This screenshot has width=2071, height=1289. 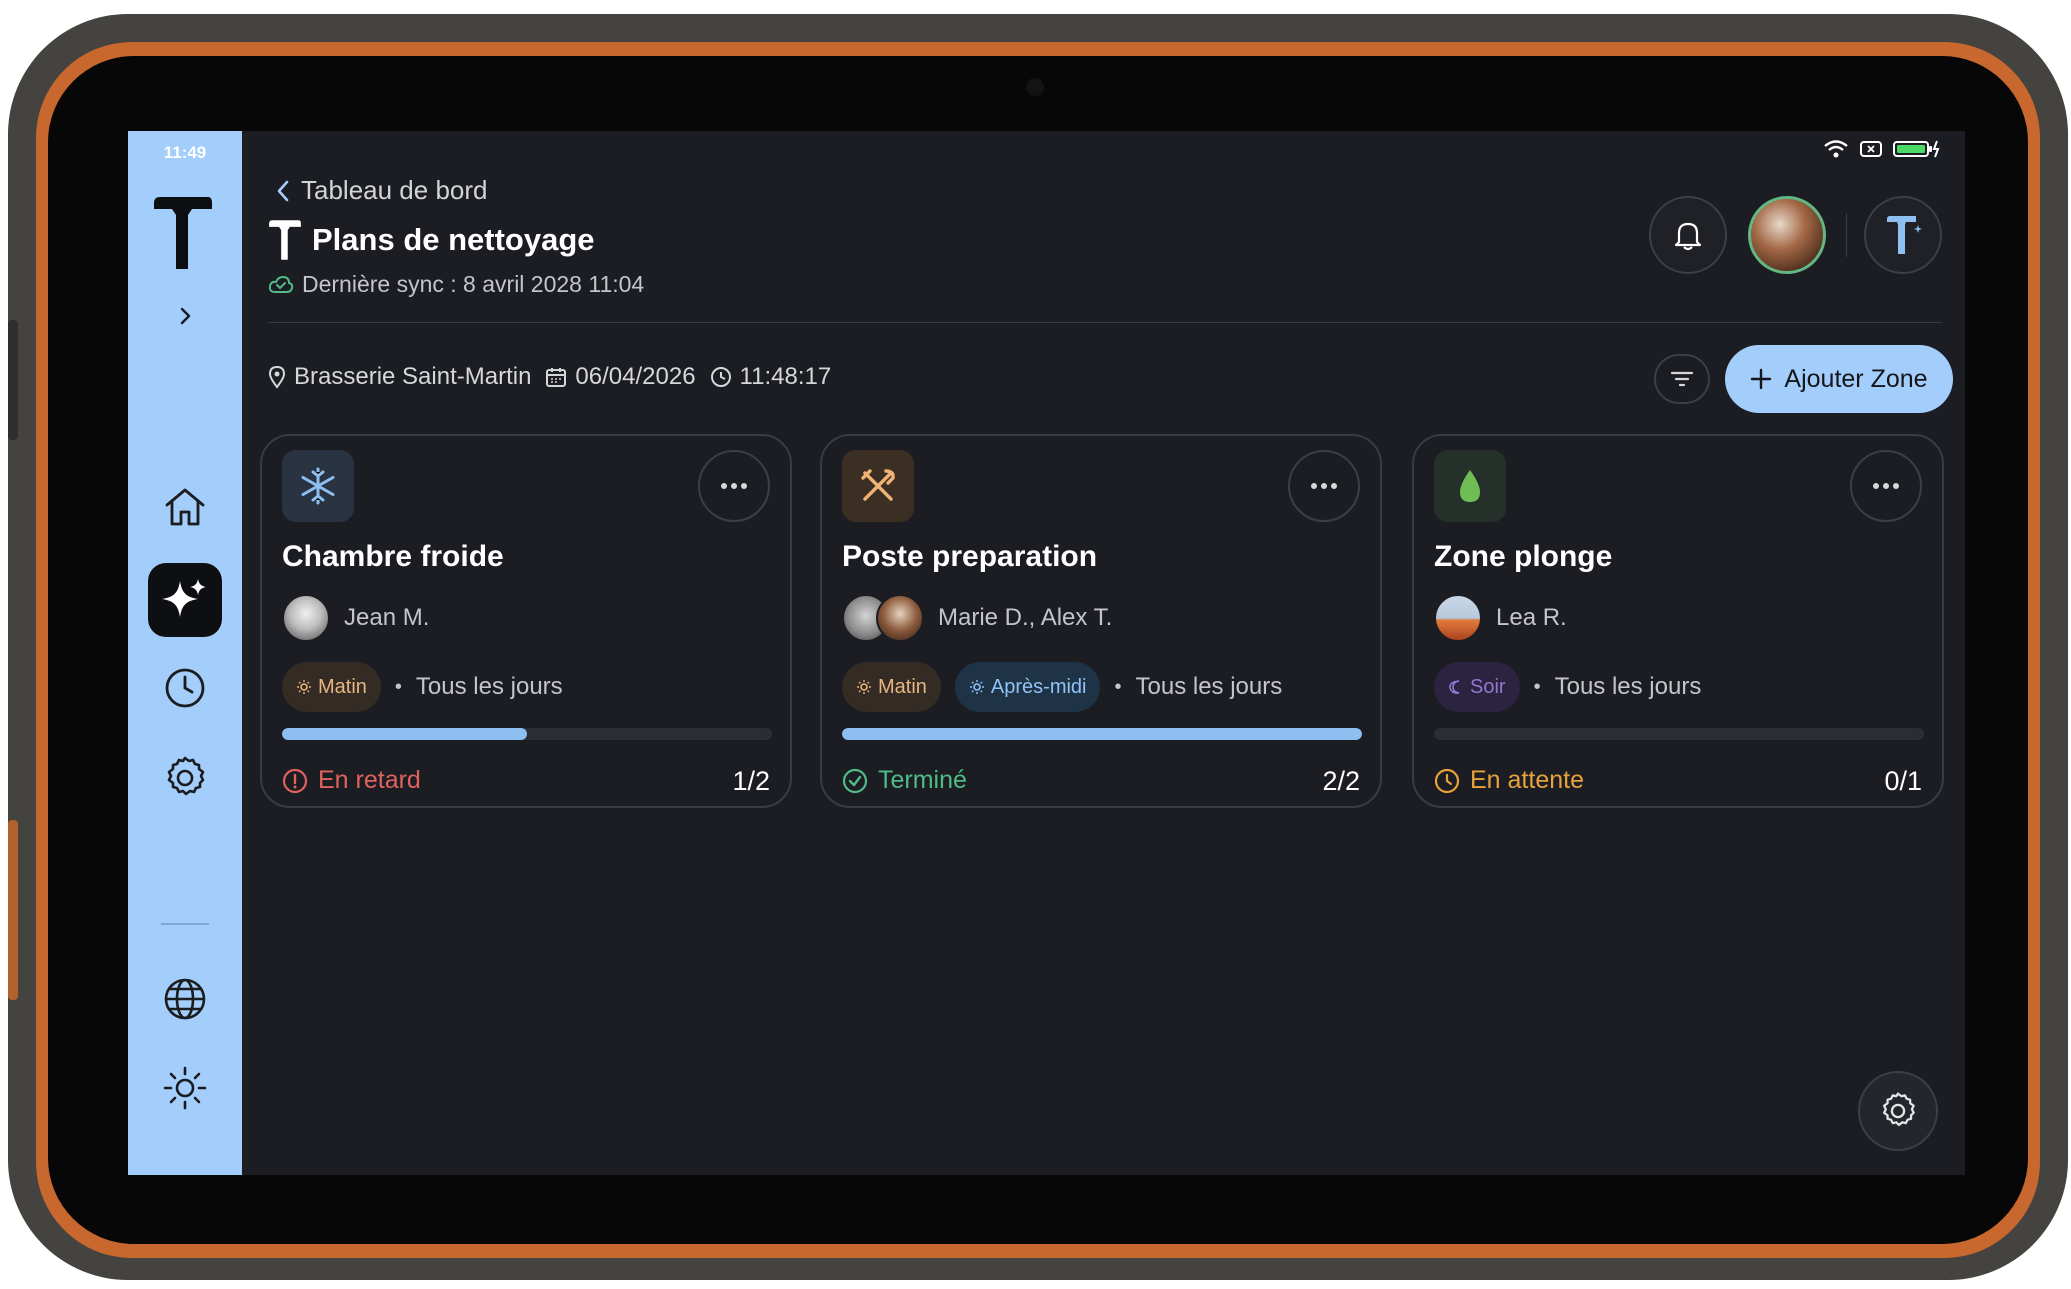 What do you see at coordinates (1787, 235) in the screenshot?
I see `user-avatar` at bounding box center [1787, 235].